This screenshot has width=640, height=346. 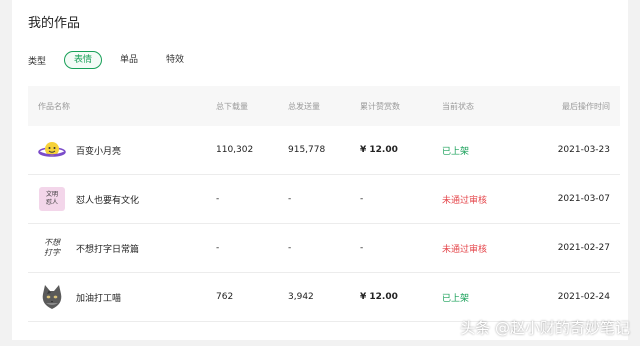 I want to click on work-name: 怼人也要有文化, so click(x=108, y=200).